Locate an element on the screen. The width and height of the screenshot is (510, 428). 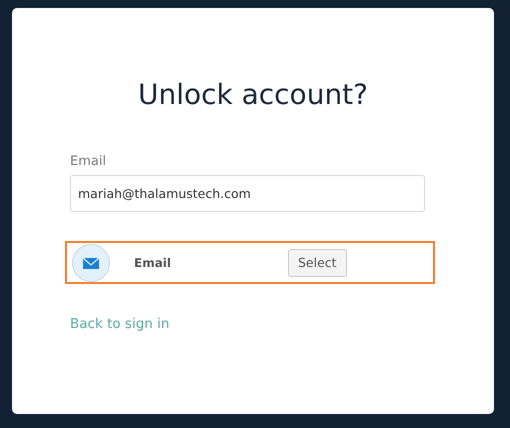
email-field: mariah@thalamustech.com is located at coordinates (247, 193).